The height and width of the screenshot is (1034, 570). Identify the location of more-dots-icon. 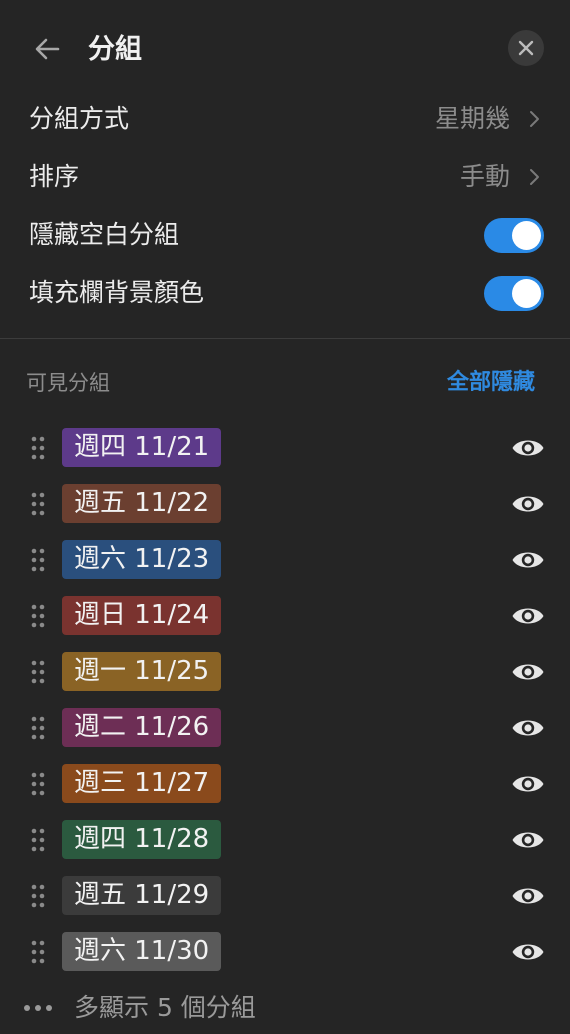
(38, 1008).